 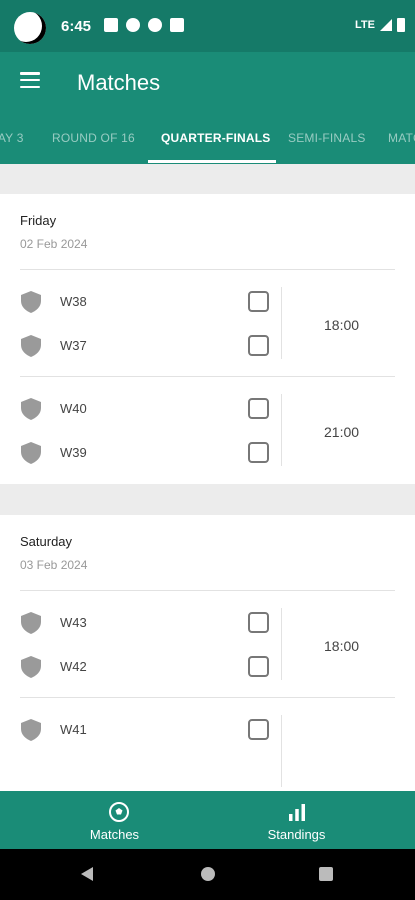 I want to click on network-label: LTE, so click(x=365, y=25).